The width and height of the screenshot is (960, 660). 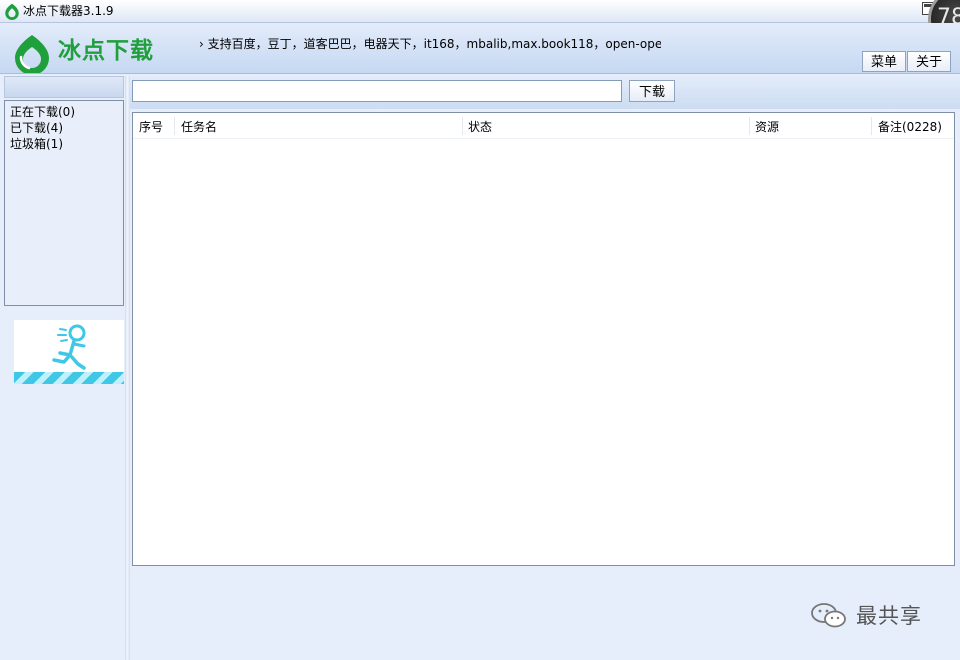 I want to click on category-downloaded: 已下载(4), so click(x=66, y=128).